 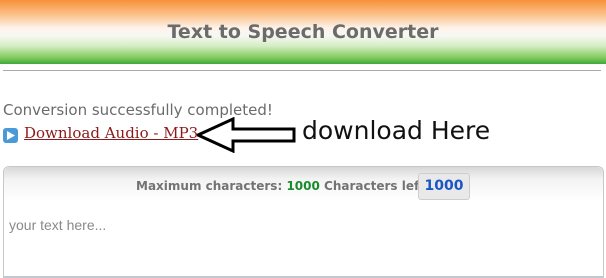 I want to click on download-audio-link: Download Audio - MP3, so click(x=111, y=133).